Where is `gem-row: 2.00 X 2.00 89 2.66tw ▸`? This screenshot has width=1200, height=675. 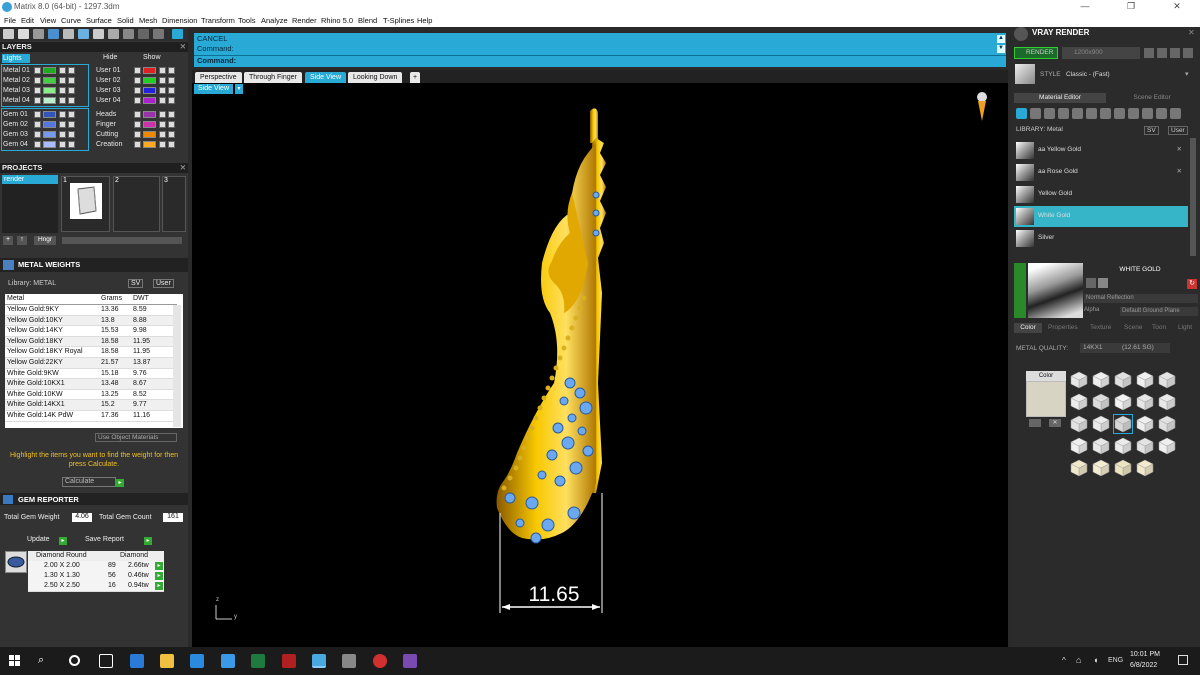
gem-row: 2.00 X 2.00 89 2.66tw ▸ is located at coordinates (96, 566).